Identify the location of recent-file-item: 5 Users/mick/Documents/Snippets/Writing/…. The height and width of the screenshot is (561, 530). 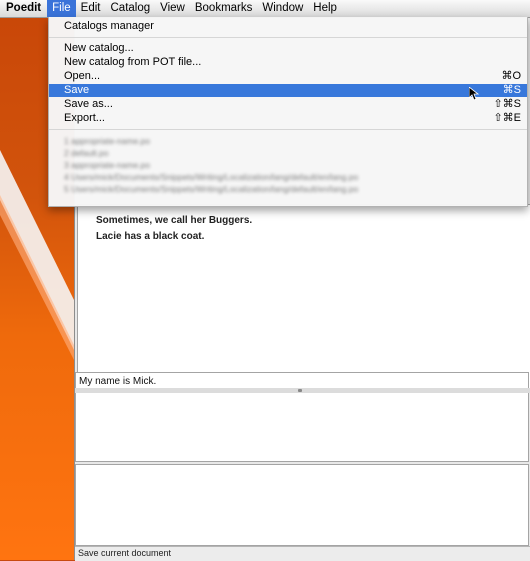
(211, 189).